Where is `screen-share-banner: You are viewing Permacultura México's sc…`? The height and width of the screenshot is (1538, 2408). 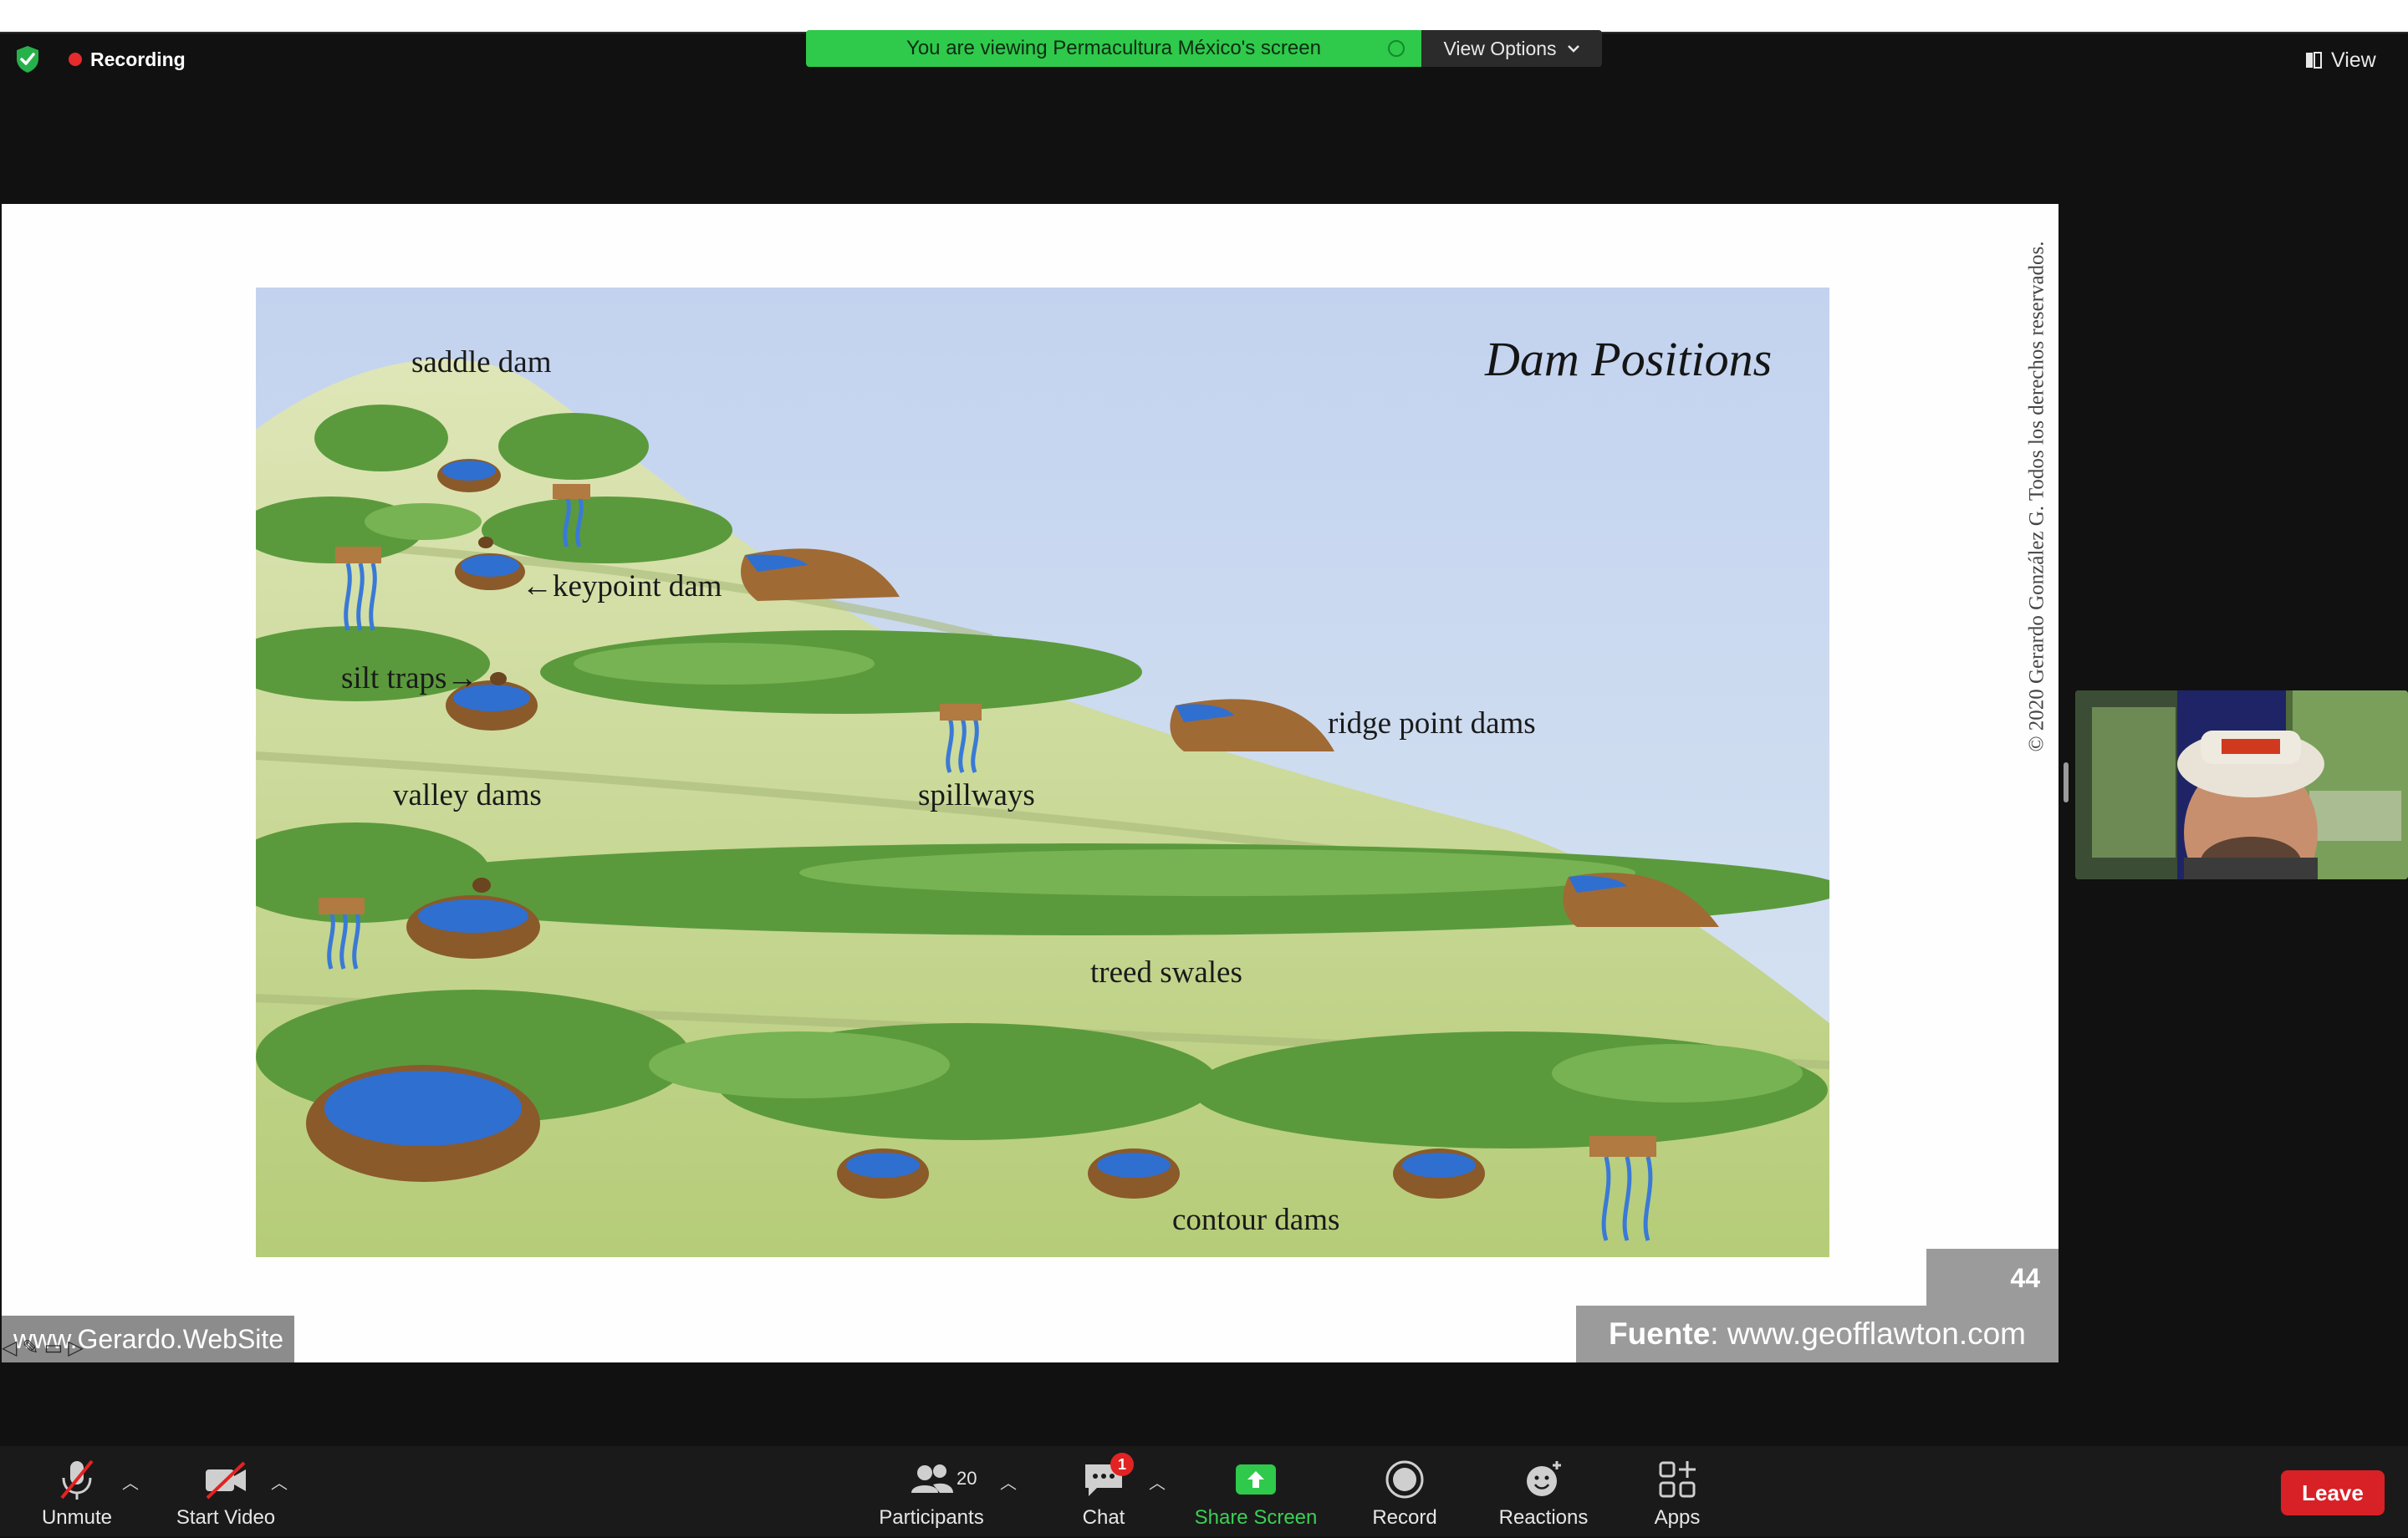 screen-share-banner: You are viewing Permacultura México's sc… is located at coordinates (1113, 49).